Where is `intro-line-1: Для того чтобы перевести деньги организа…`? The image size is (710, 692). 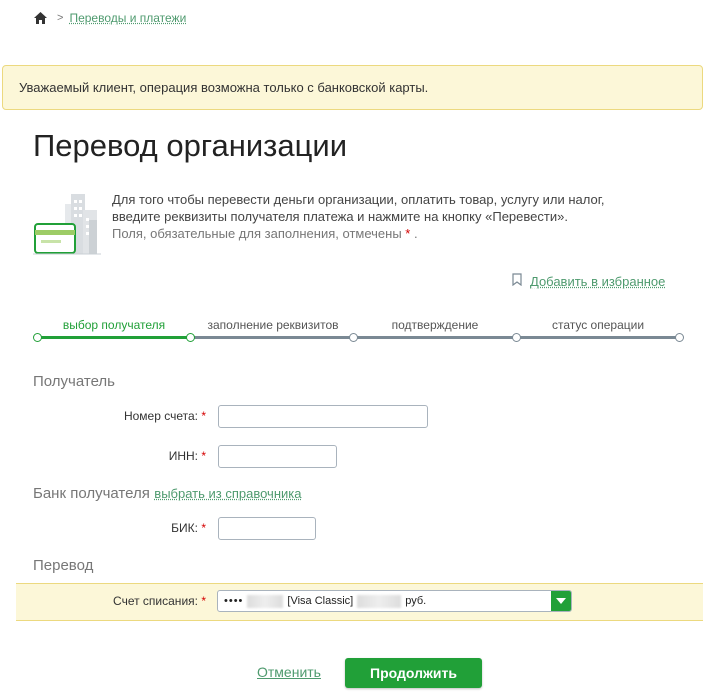
intro-line-1: Для того чтобы перевести деньги организа… is located at coordinates (358, 199).